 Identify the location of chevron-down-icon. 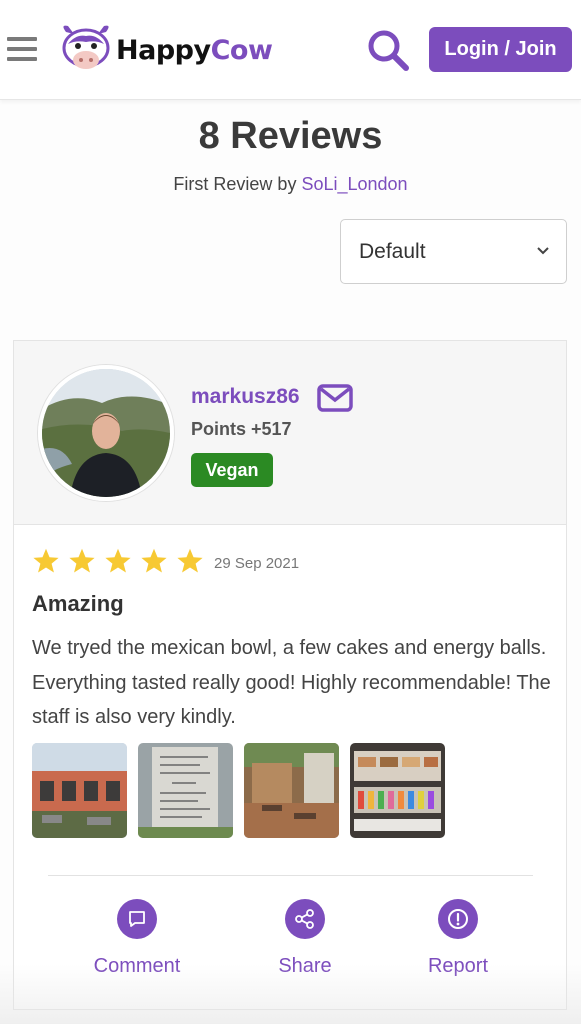
(543, 251).